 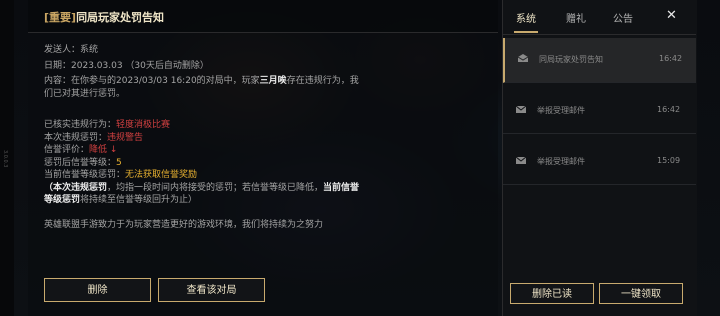 What do you see at coordinates (119, 162) in the screenshot?
I see `level-after-value: 5` at bounding box center [119, 162].